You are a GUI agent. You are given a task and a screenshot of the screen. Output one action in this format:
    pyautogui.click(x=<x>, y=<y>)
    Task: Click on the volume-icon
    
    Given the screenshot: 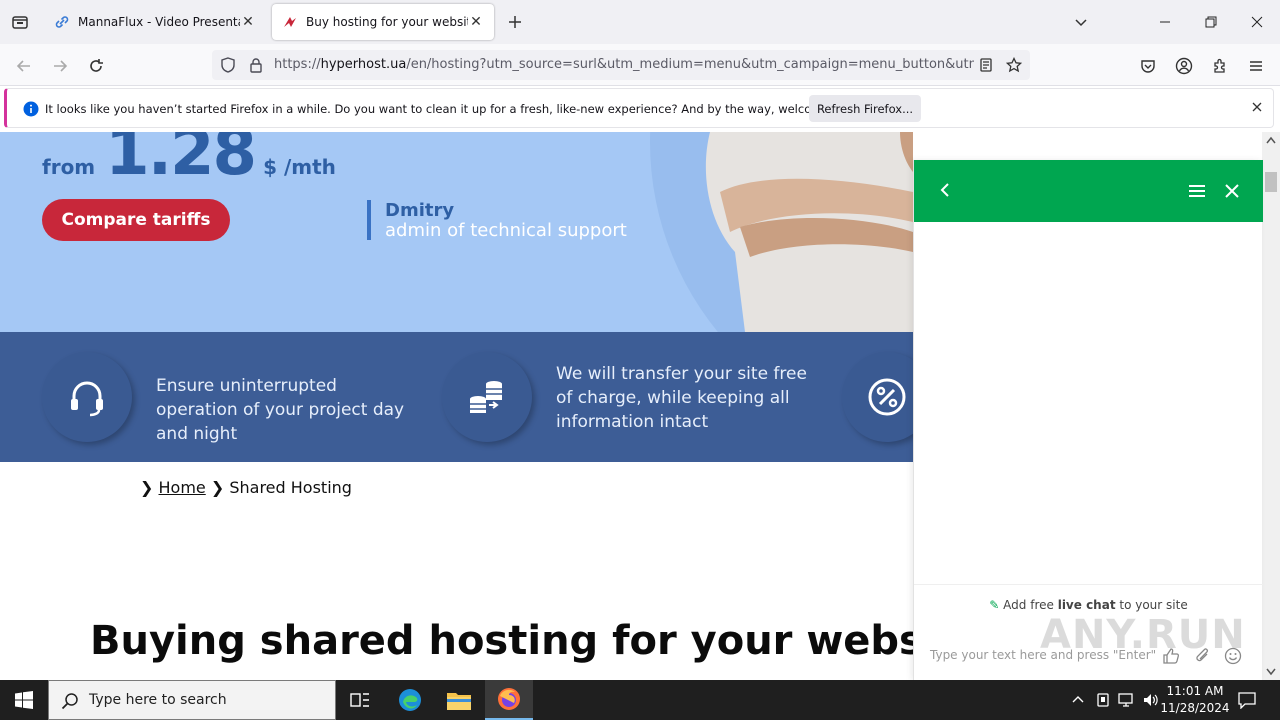 What is the action you would take?
    pyautogui.click(x=1151, y=700)
    